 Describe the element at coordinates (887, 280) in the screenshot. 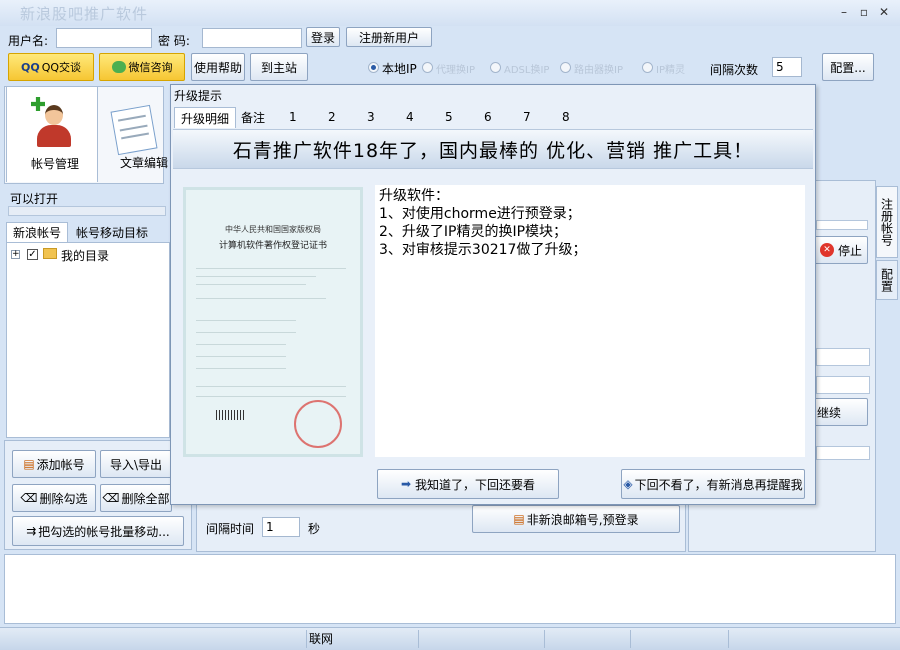

I see `side-tab-config: 配置` at that location.